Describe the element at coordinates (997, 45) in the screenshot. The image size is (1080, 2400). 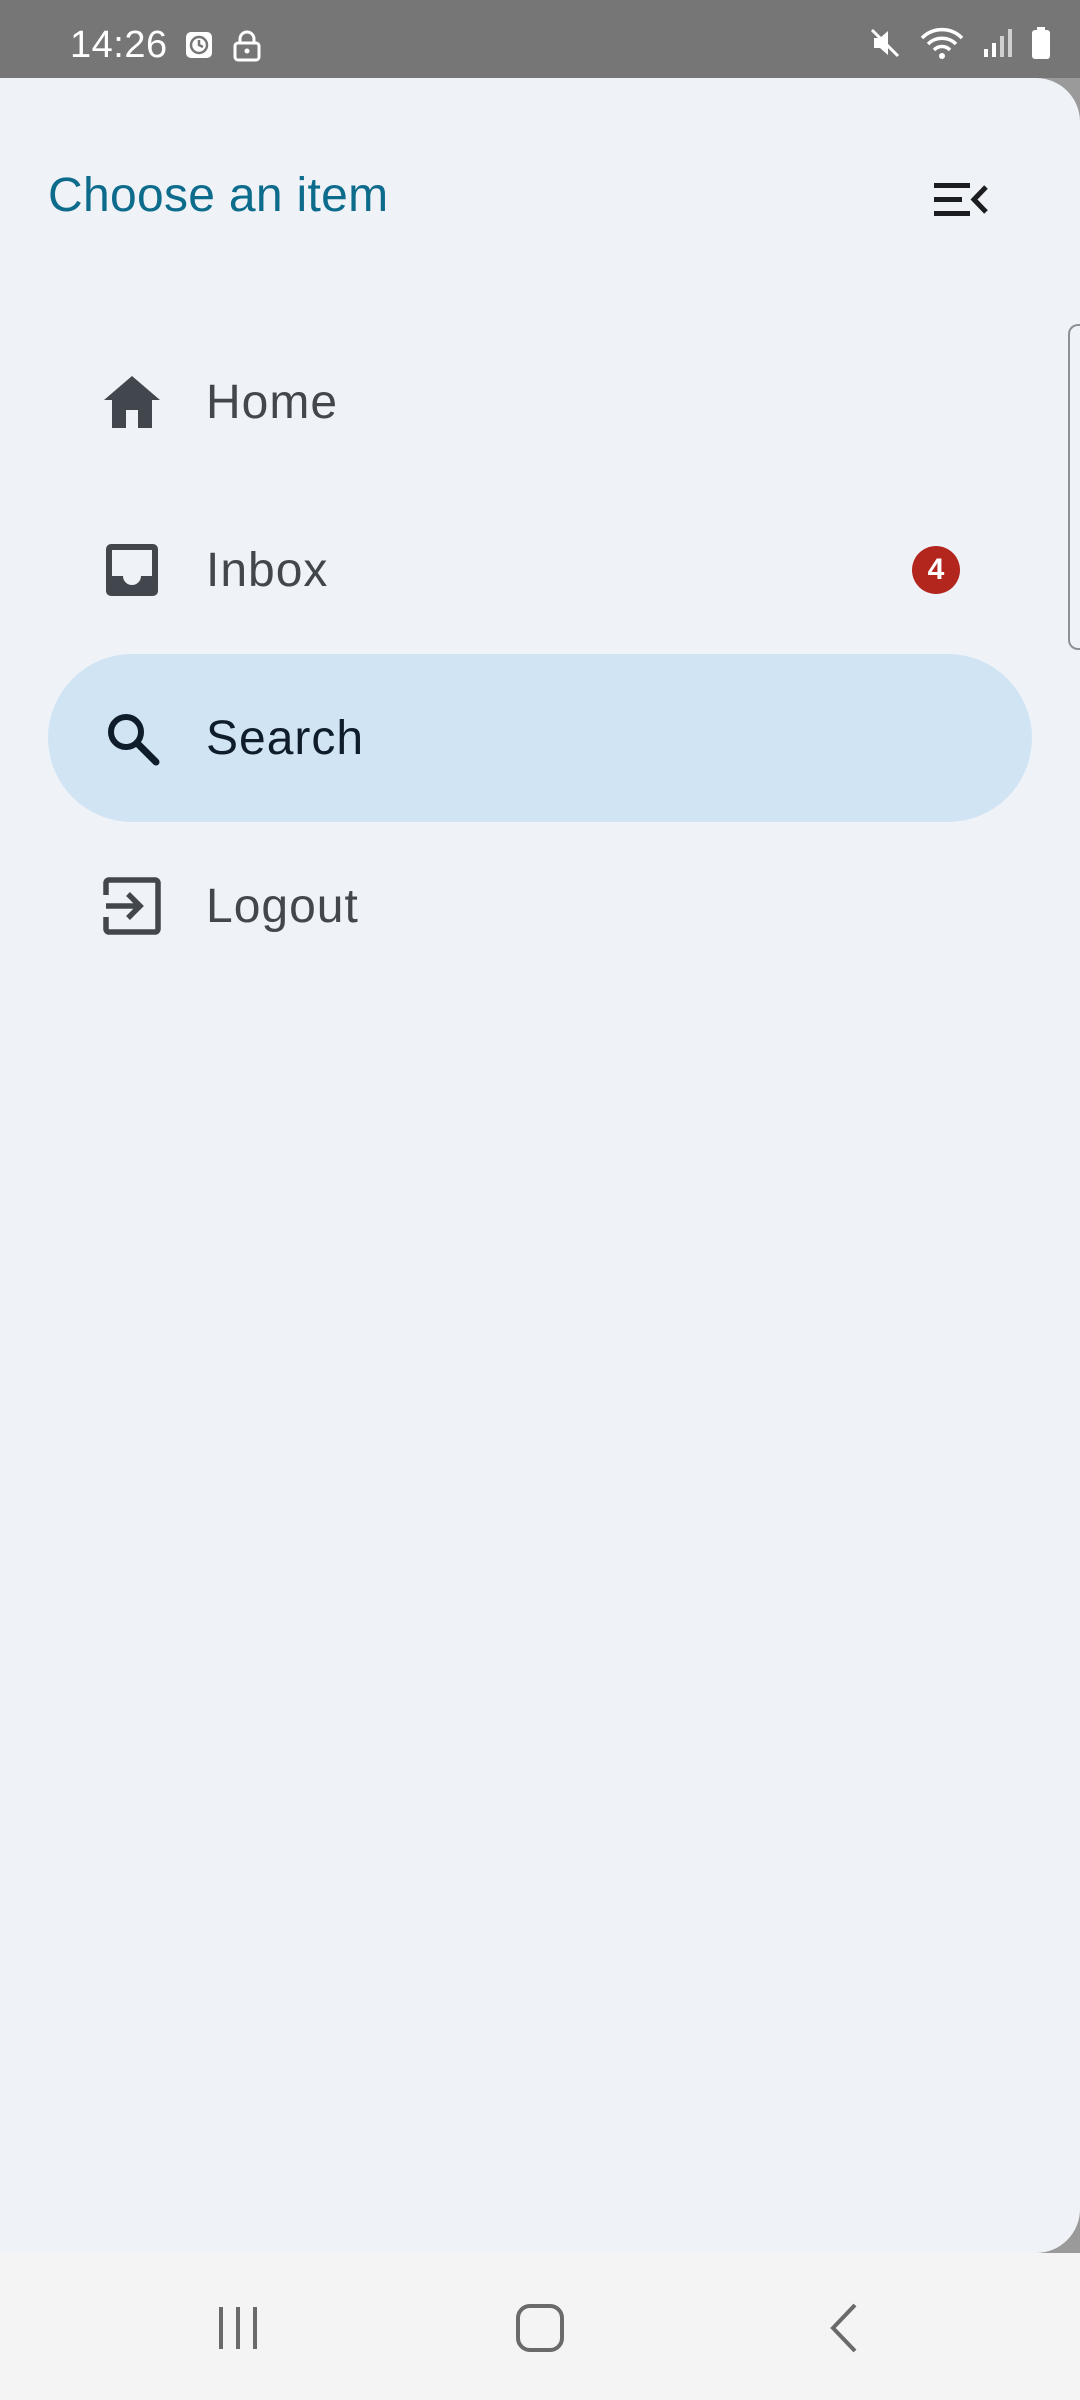
I see `signal-icon` at that location.